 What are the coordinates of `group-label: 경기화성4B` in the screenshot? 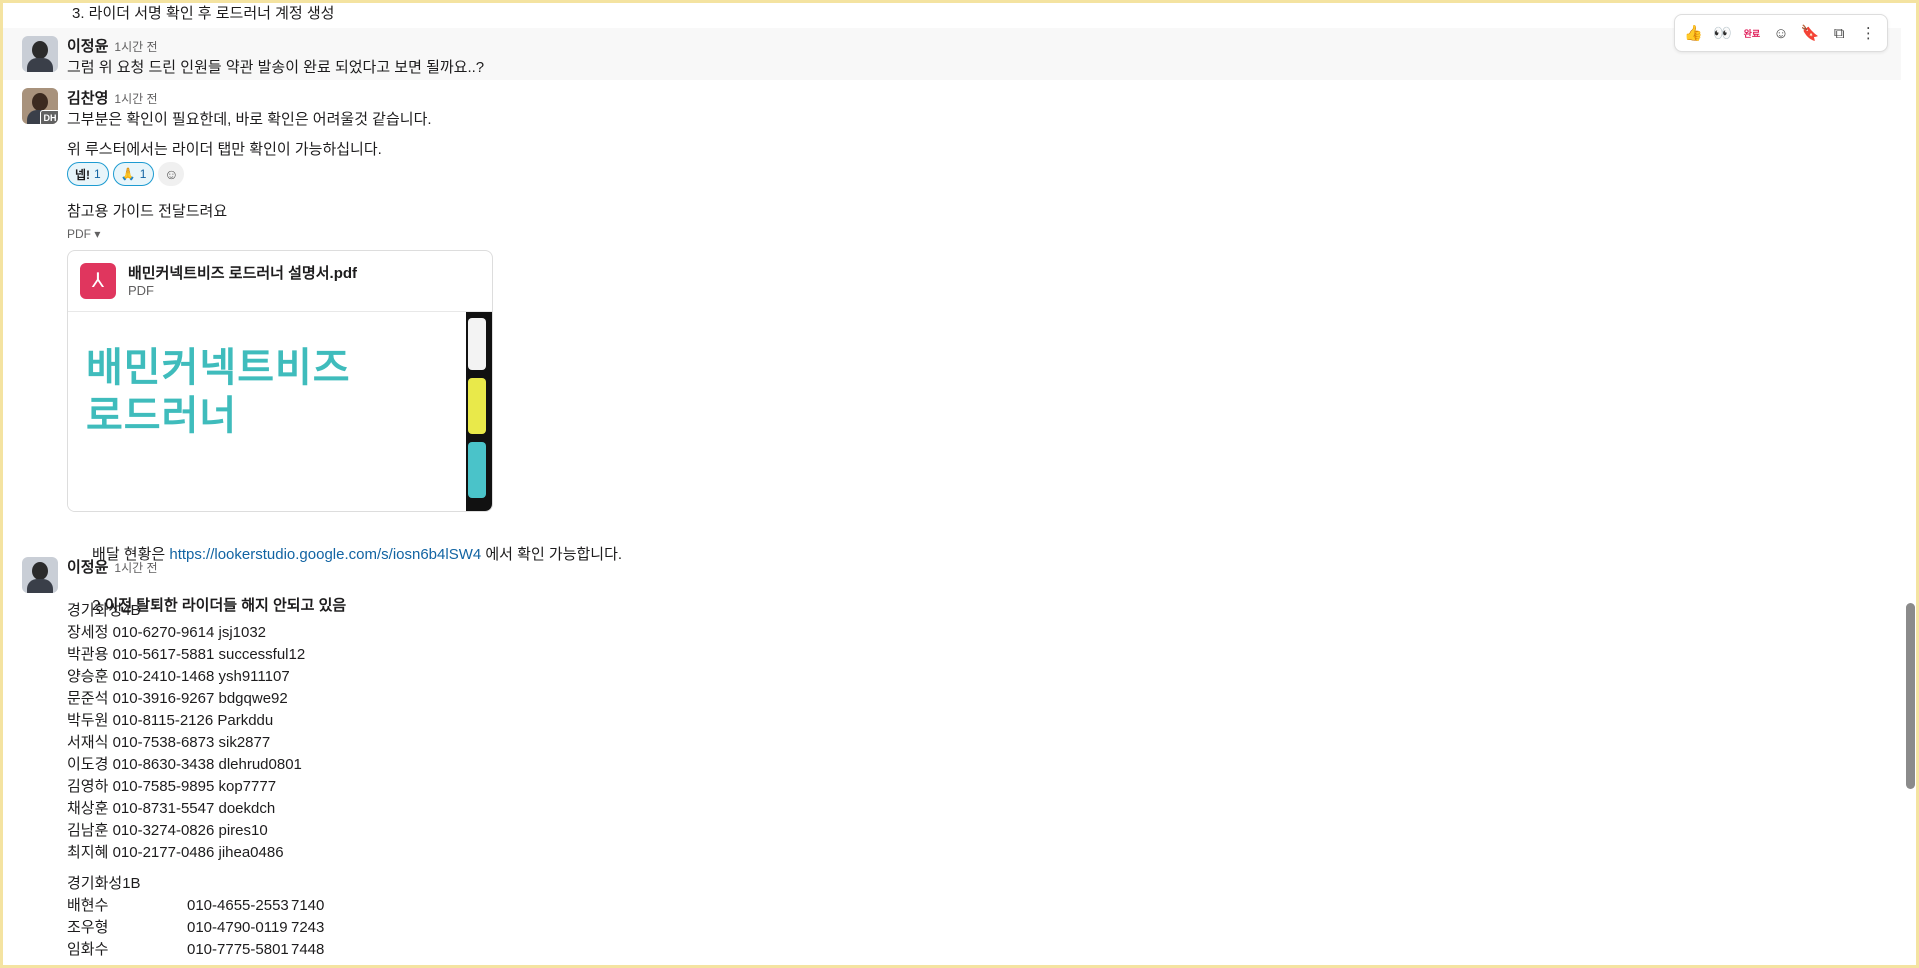 It's located at (104, 610).